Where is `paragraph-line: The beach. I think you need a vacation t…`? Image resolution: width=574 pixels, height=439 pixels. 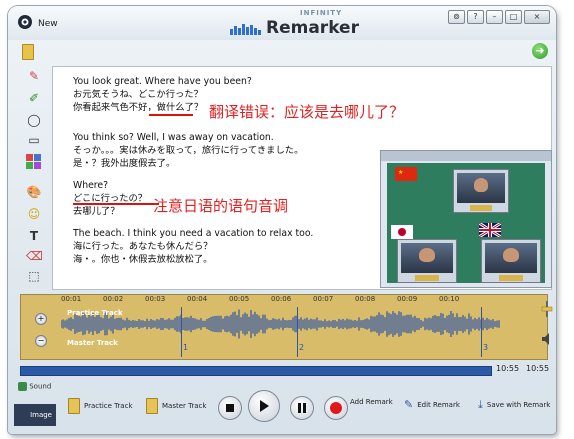 paragraph-line: The beach. I think you need a vacation t… is located at coordinates (193, 233).